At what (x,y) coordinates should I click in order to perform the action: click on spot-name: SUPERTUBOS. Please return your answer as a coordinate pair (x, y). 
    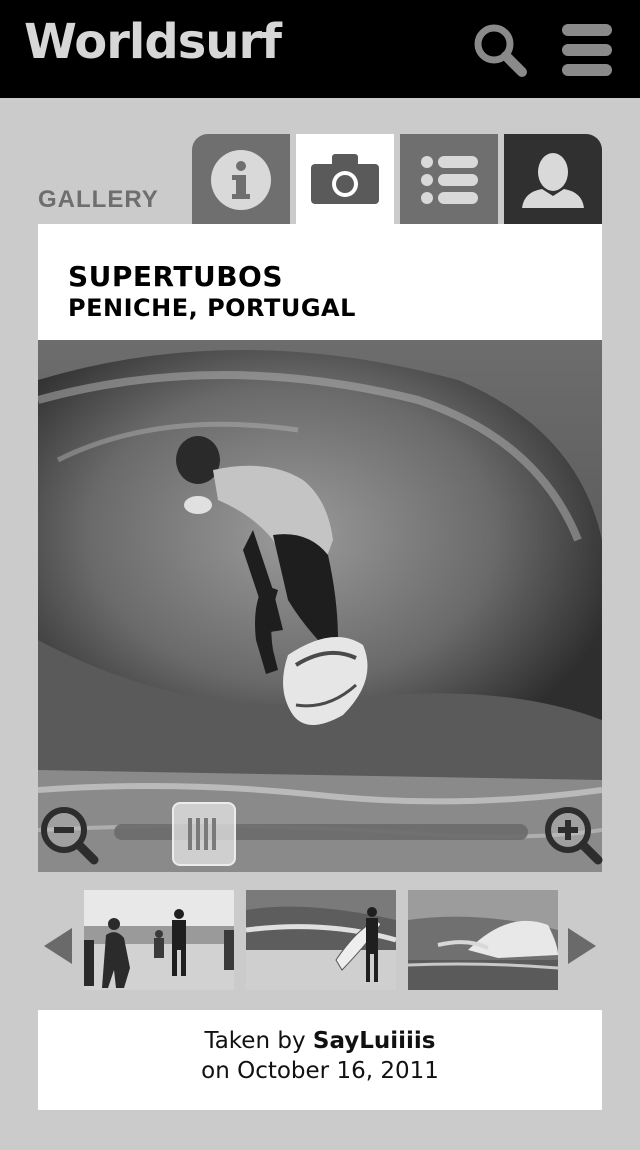
    Looking at the image, I should click on (175, 276).